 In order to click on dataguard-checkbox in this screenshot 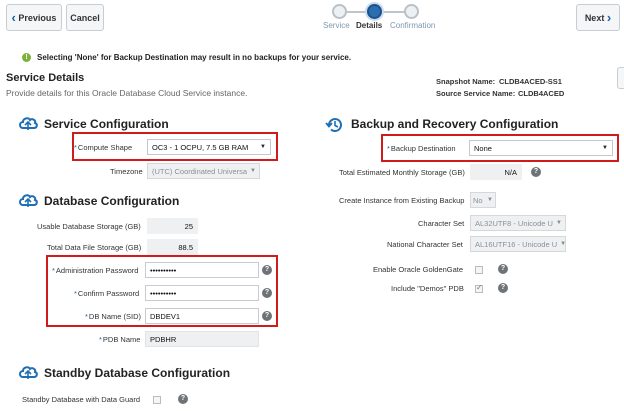, I will do `click(157, 400)`.